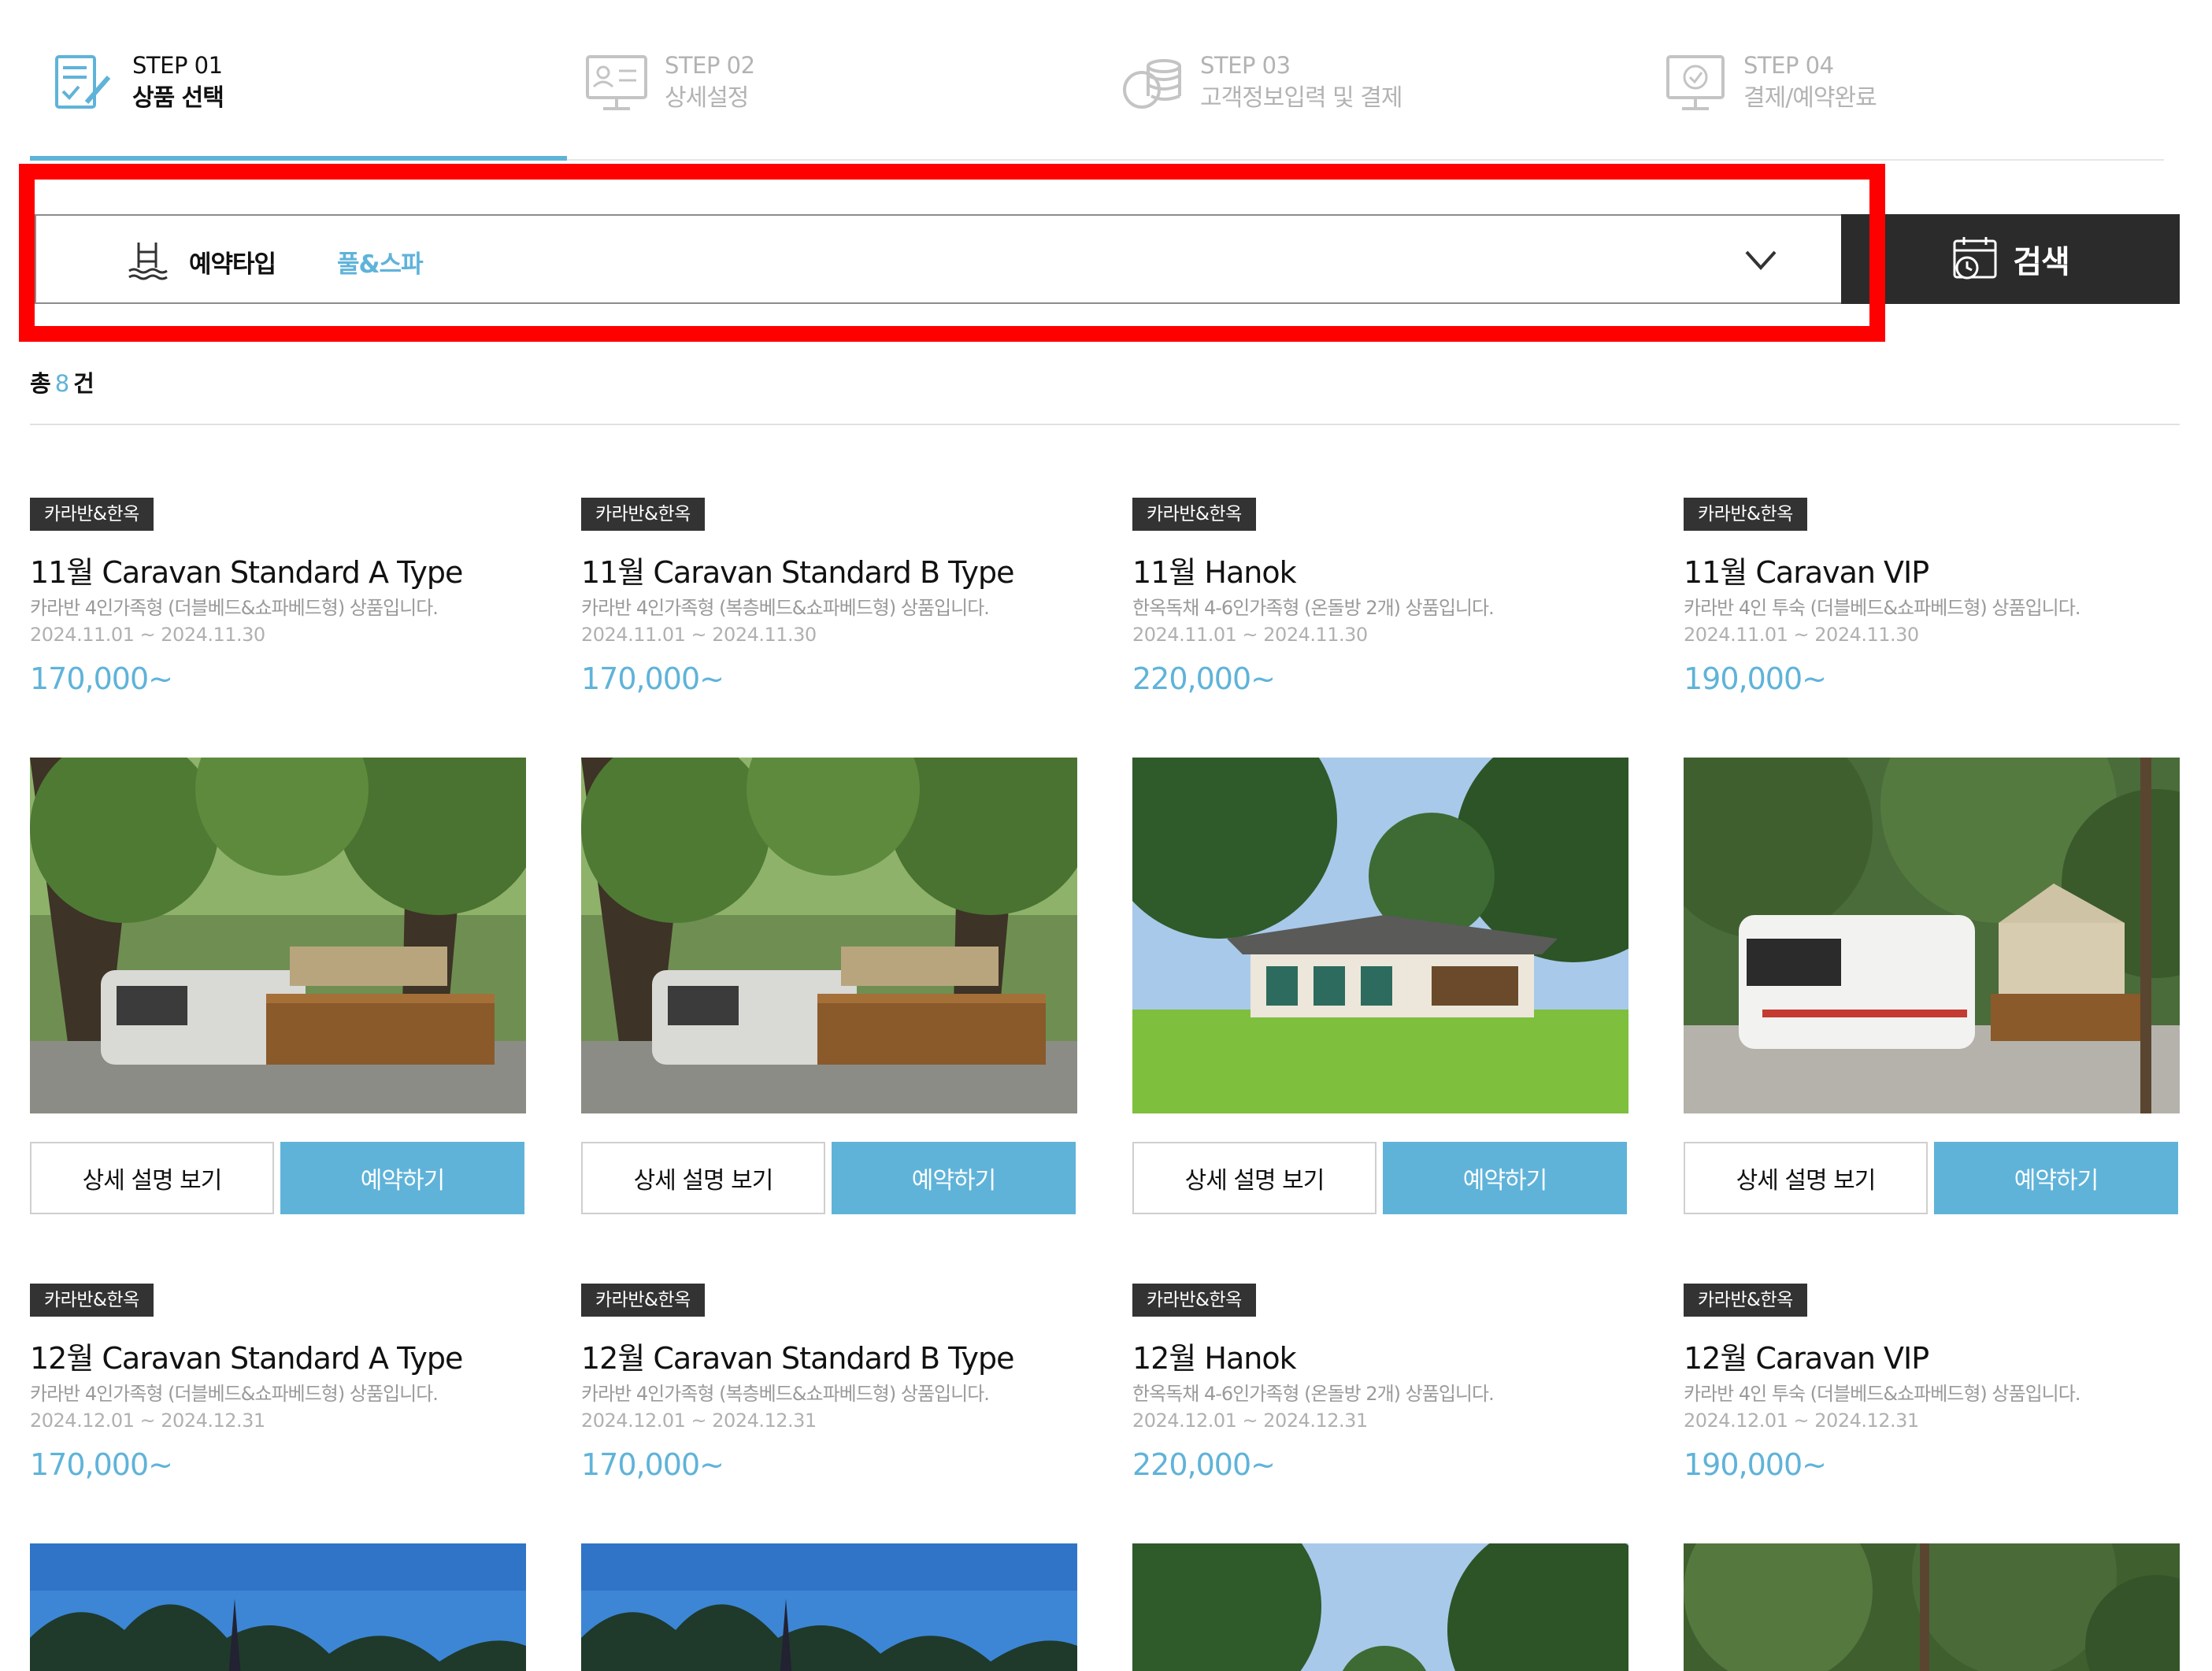 This screenshot has width=2212, height=1671. What do you see at coordinates (1301, 98) in the screenshot?
I see `step-name: 고객정보입력 및 결제` at bounding box center [1301, 98].